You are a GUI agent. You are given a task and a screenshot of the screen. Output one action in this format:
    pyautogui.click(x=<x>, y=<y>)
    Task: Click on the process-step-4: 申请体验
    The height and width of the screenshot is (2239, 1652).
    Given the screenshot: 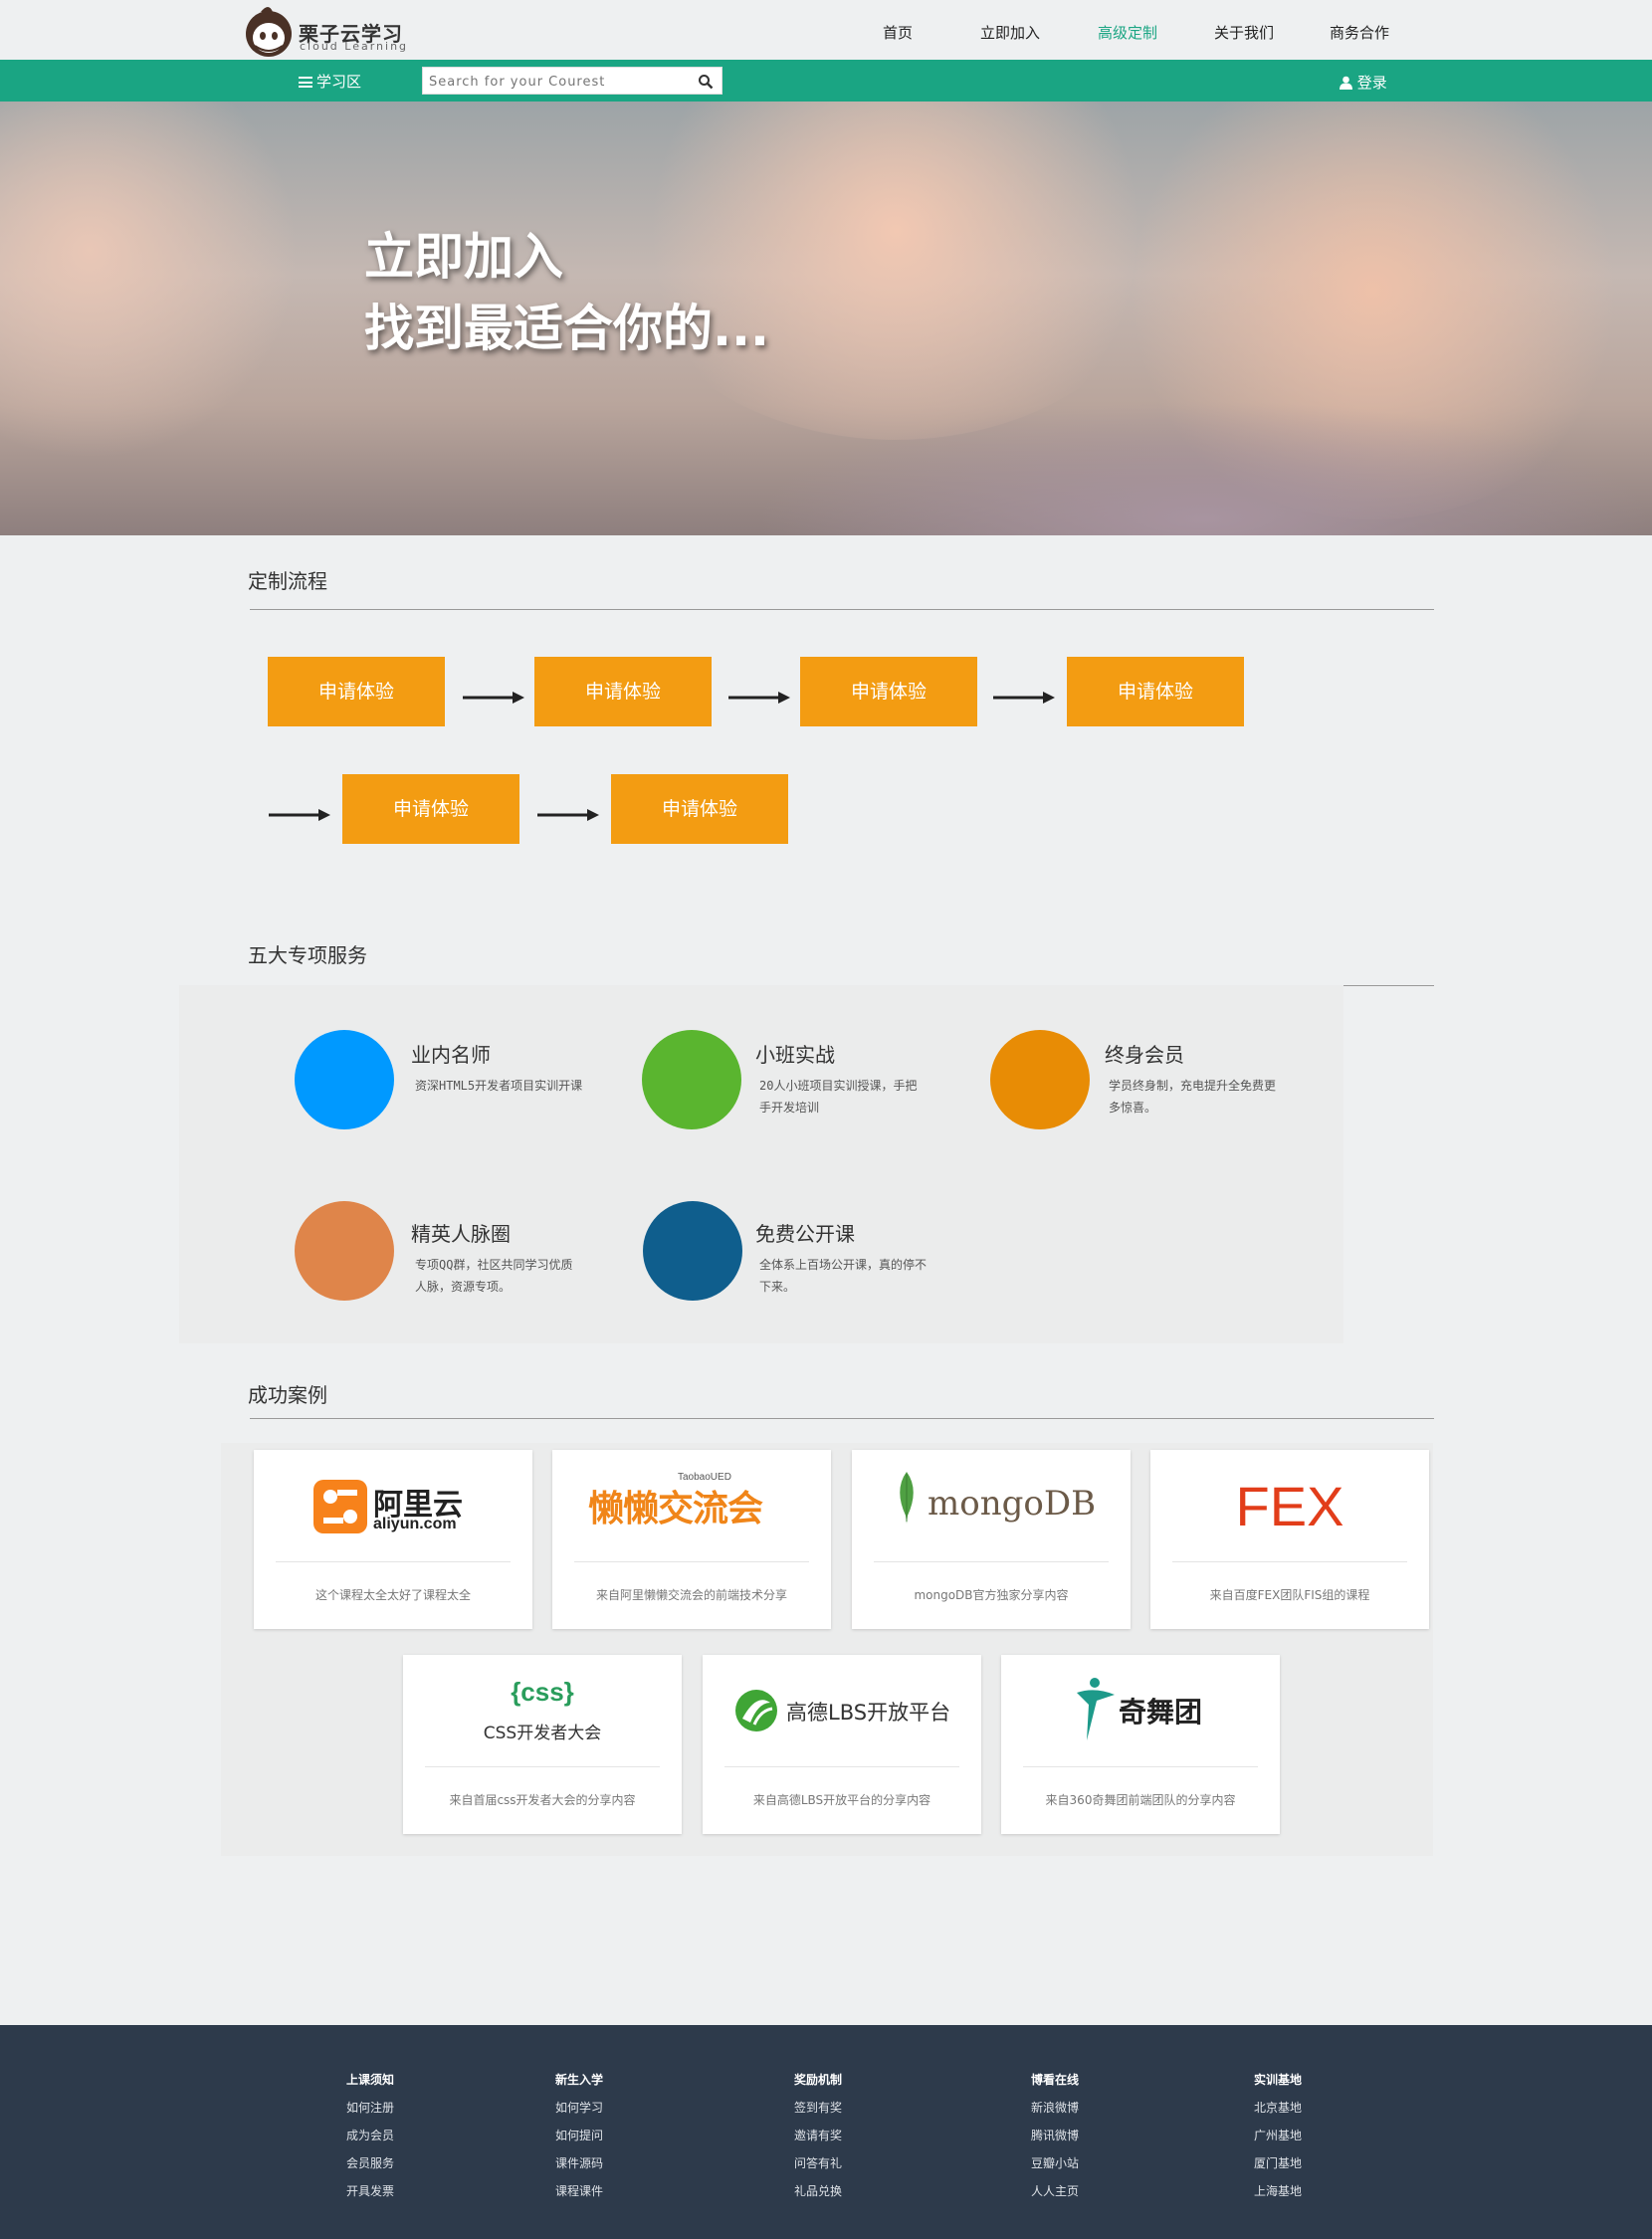 What is the action you would take?
    pyautogui.click(x=1155, y=691)
    